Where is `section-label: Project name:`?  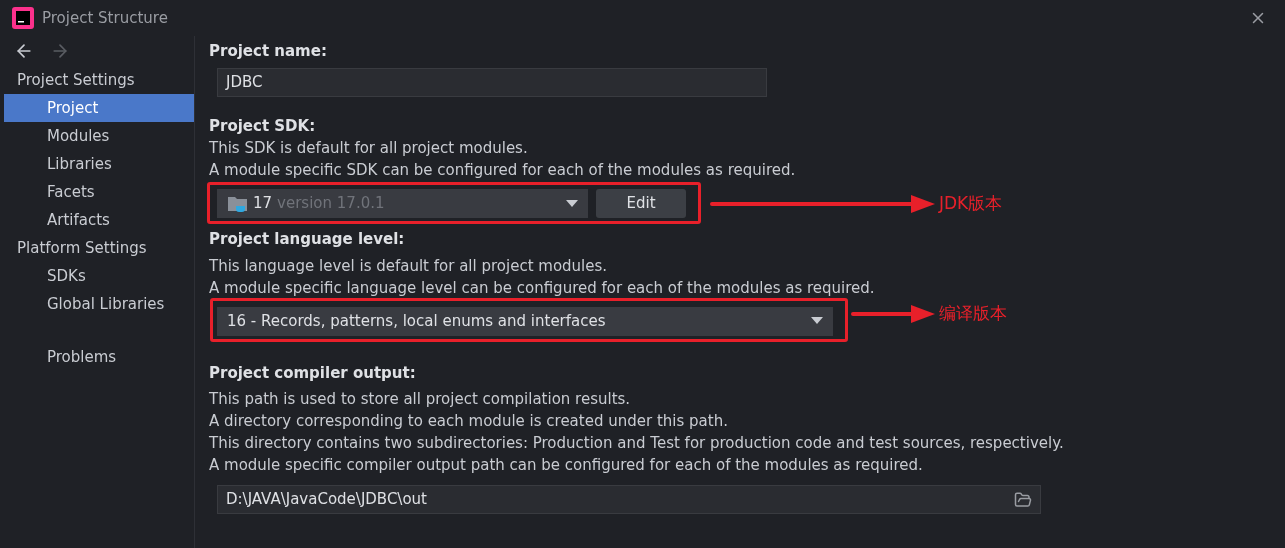
section-label: Project name: is located at coordinates (268, 51).